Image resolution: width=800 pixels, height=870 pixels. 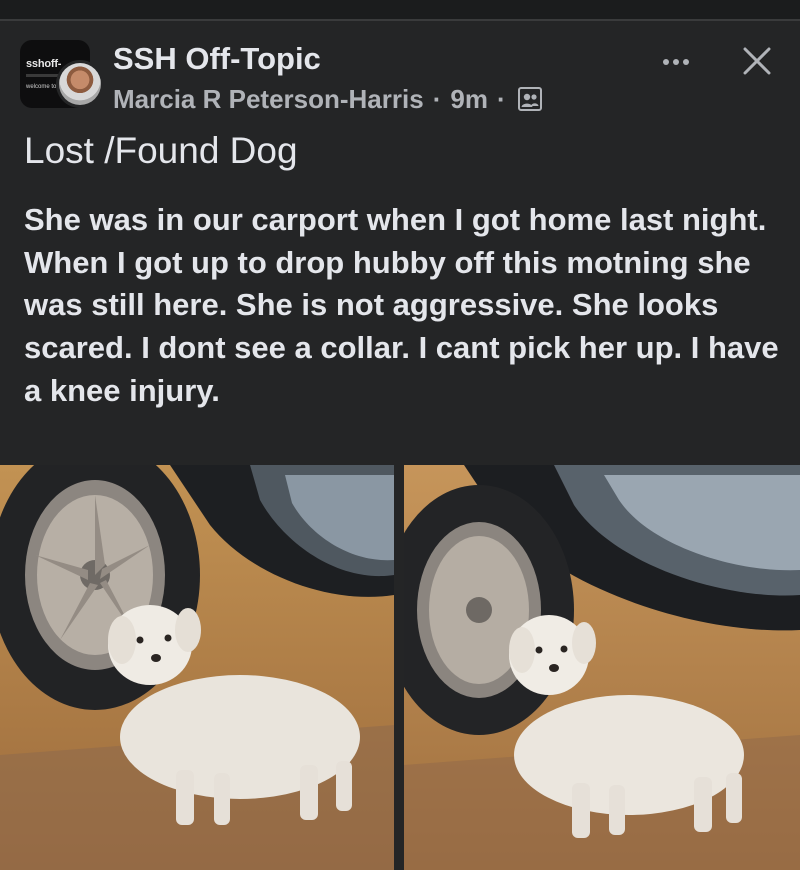 I want to click on author-avatar-photo, so click(x=80, y=84).